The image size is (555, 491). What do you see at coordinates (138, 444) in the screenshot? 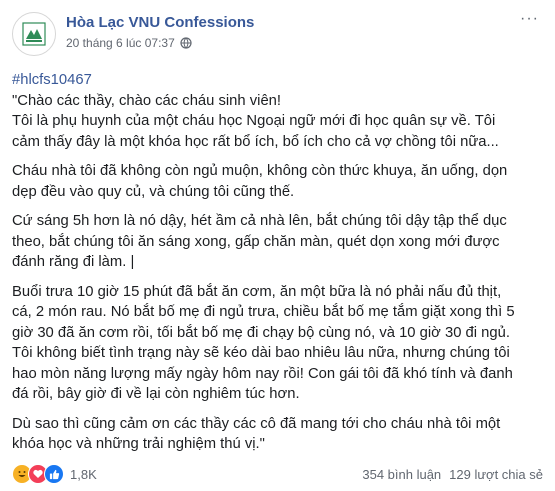
I see `post-line: khóa học và những trải nghiệm thú vị."` at bounding box center [138, 444].